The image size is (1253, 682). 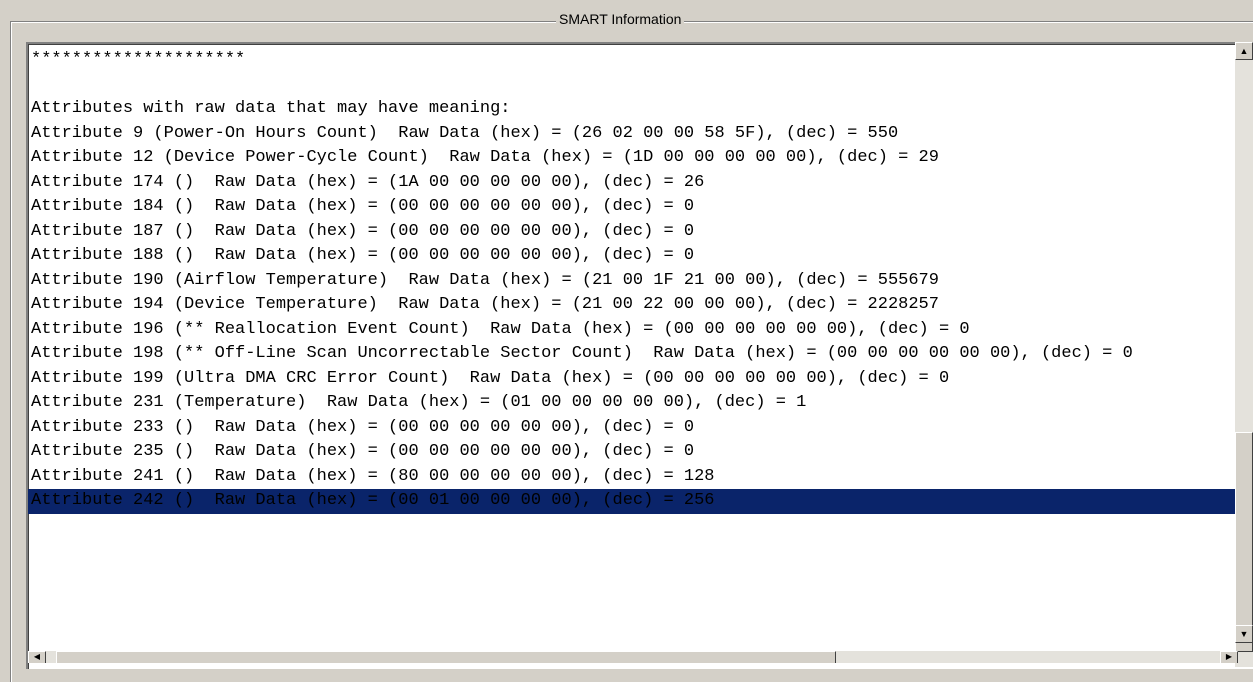 I want to click on vertical-scrollbar: ▲ ▼, so click(x=1244, y=354).